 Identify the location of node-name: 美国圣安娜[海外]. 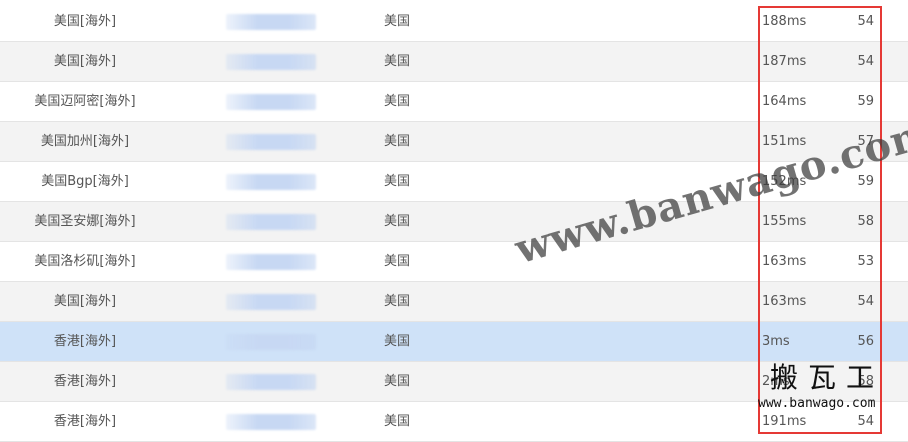
(85, 221).